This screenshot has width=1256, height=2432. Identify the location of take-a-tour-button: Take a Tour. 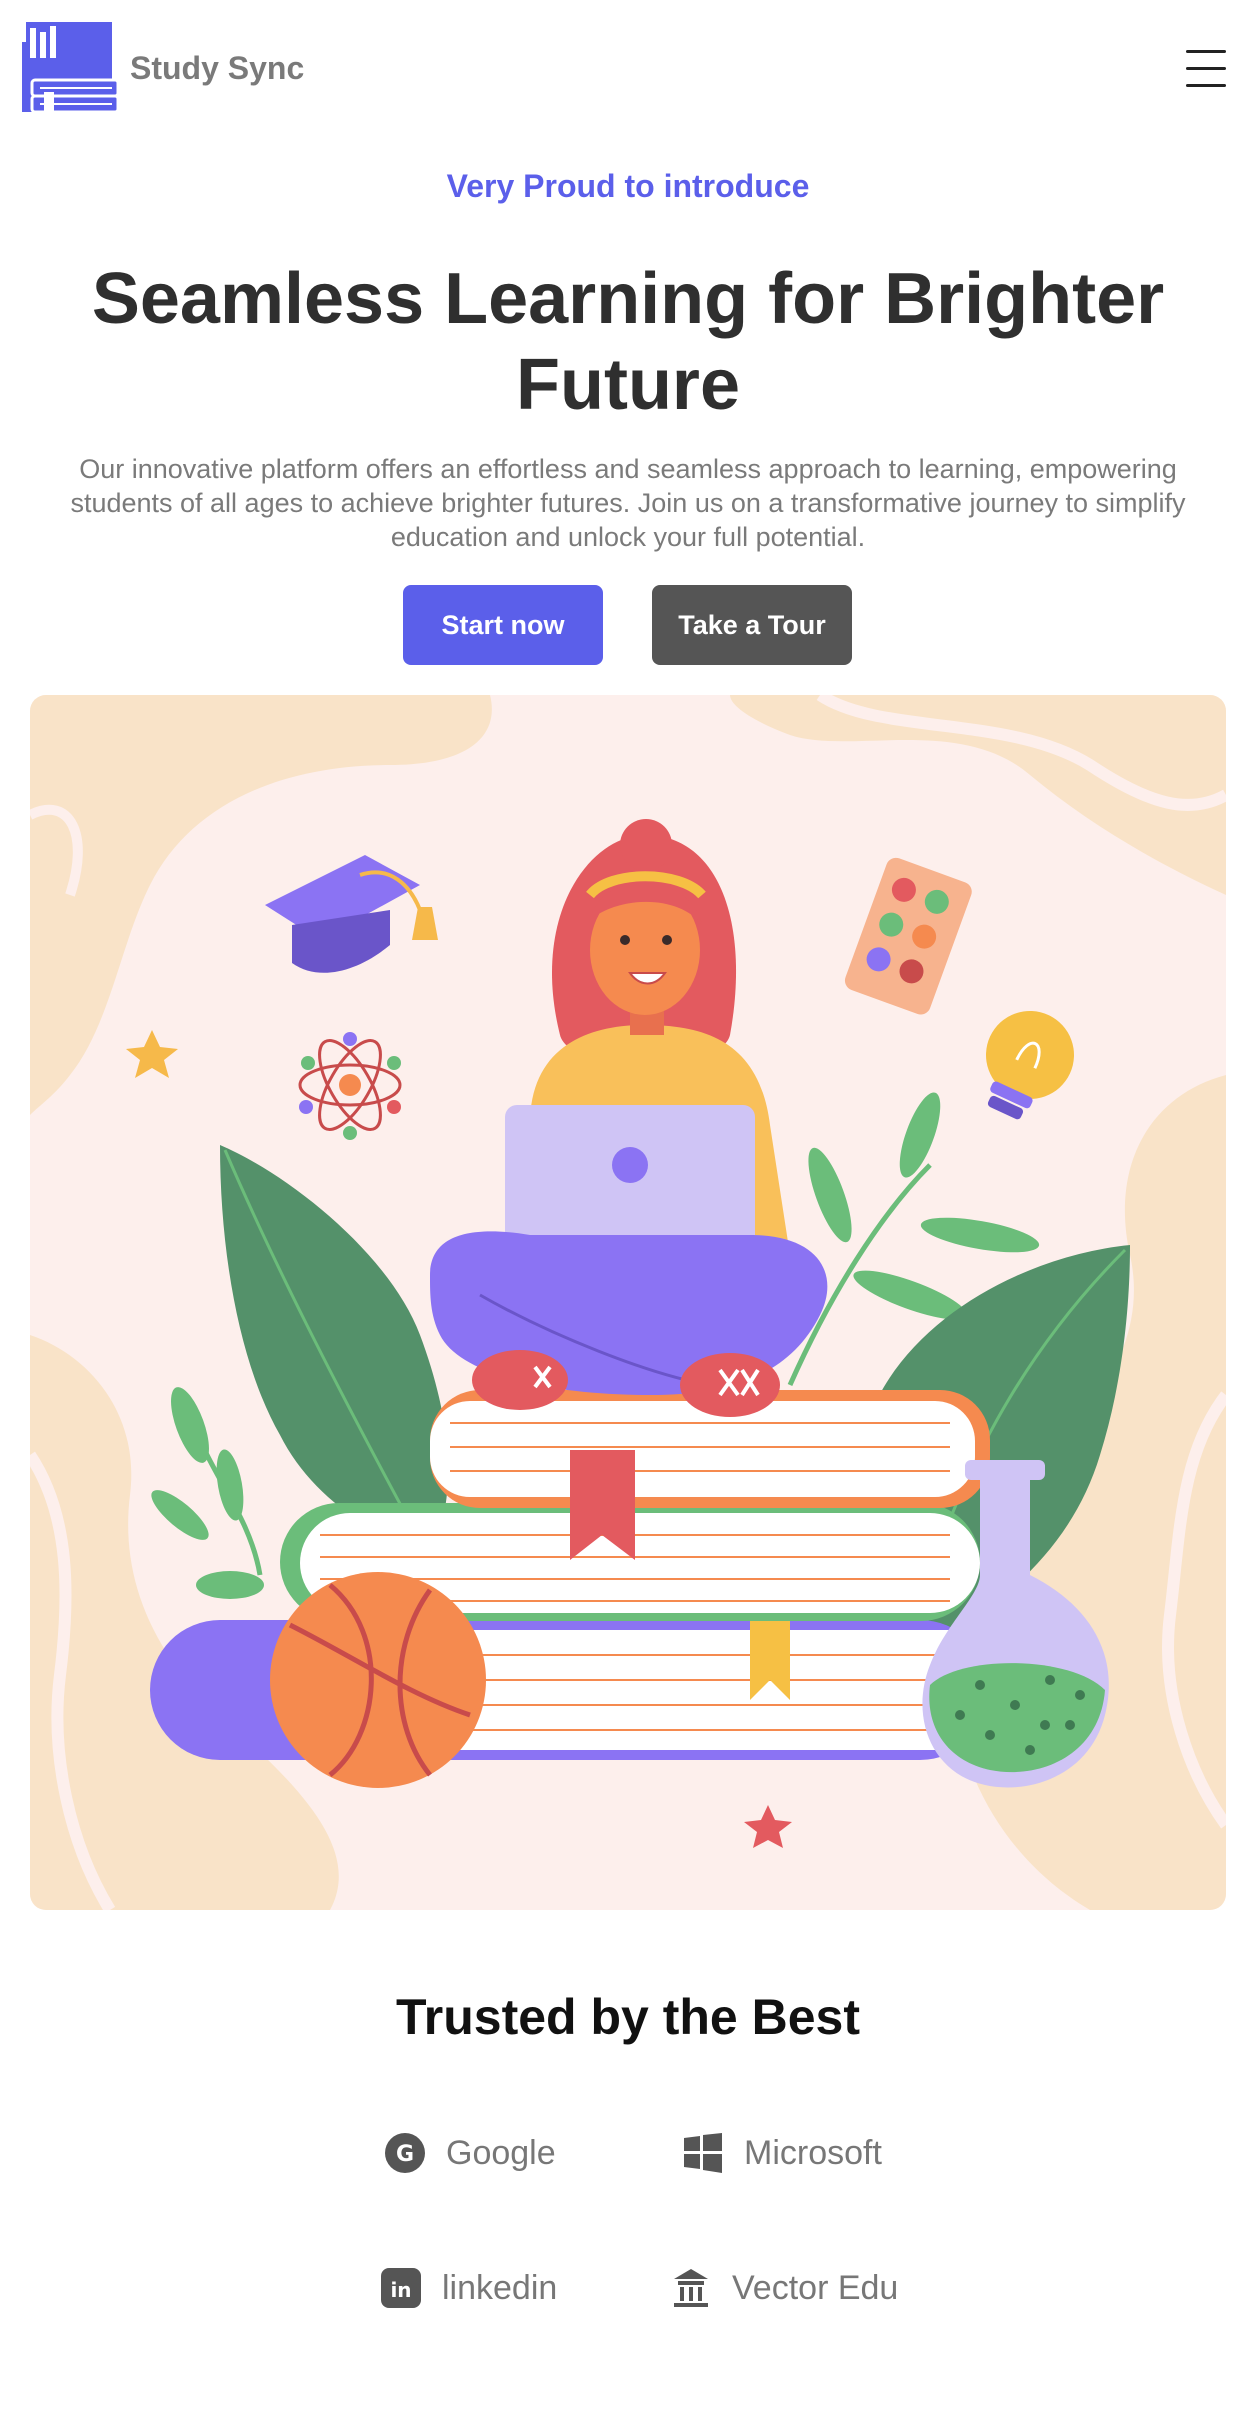
(752, 625).